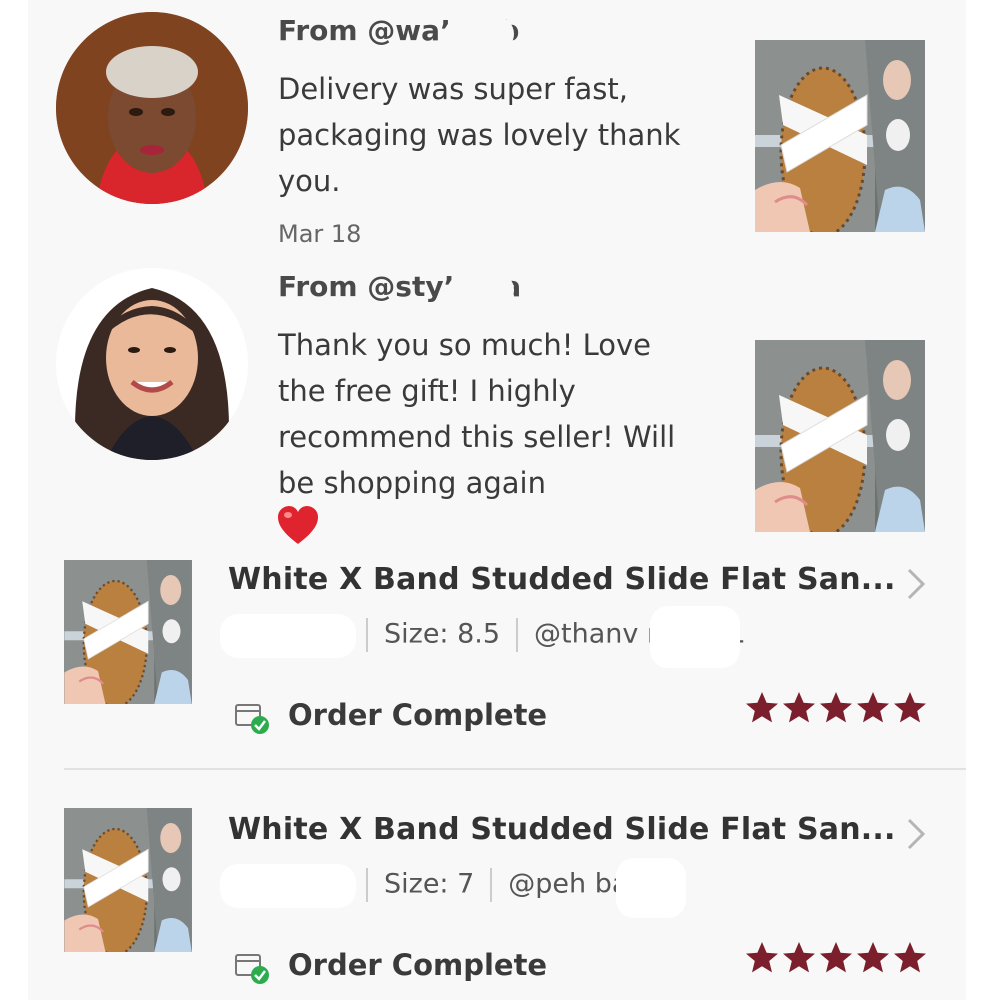 This screenshot has width=1000, height=1000. What do you see at coordinates (515, 769) in the screenshot?
I see `divider` at bounding box center [515, 769].